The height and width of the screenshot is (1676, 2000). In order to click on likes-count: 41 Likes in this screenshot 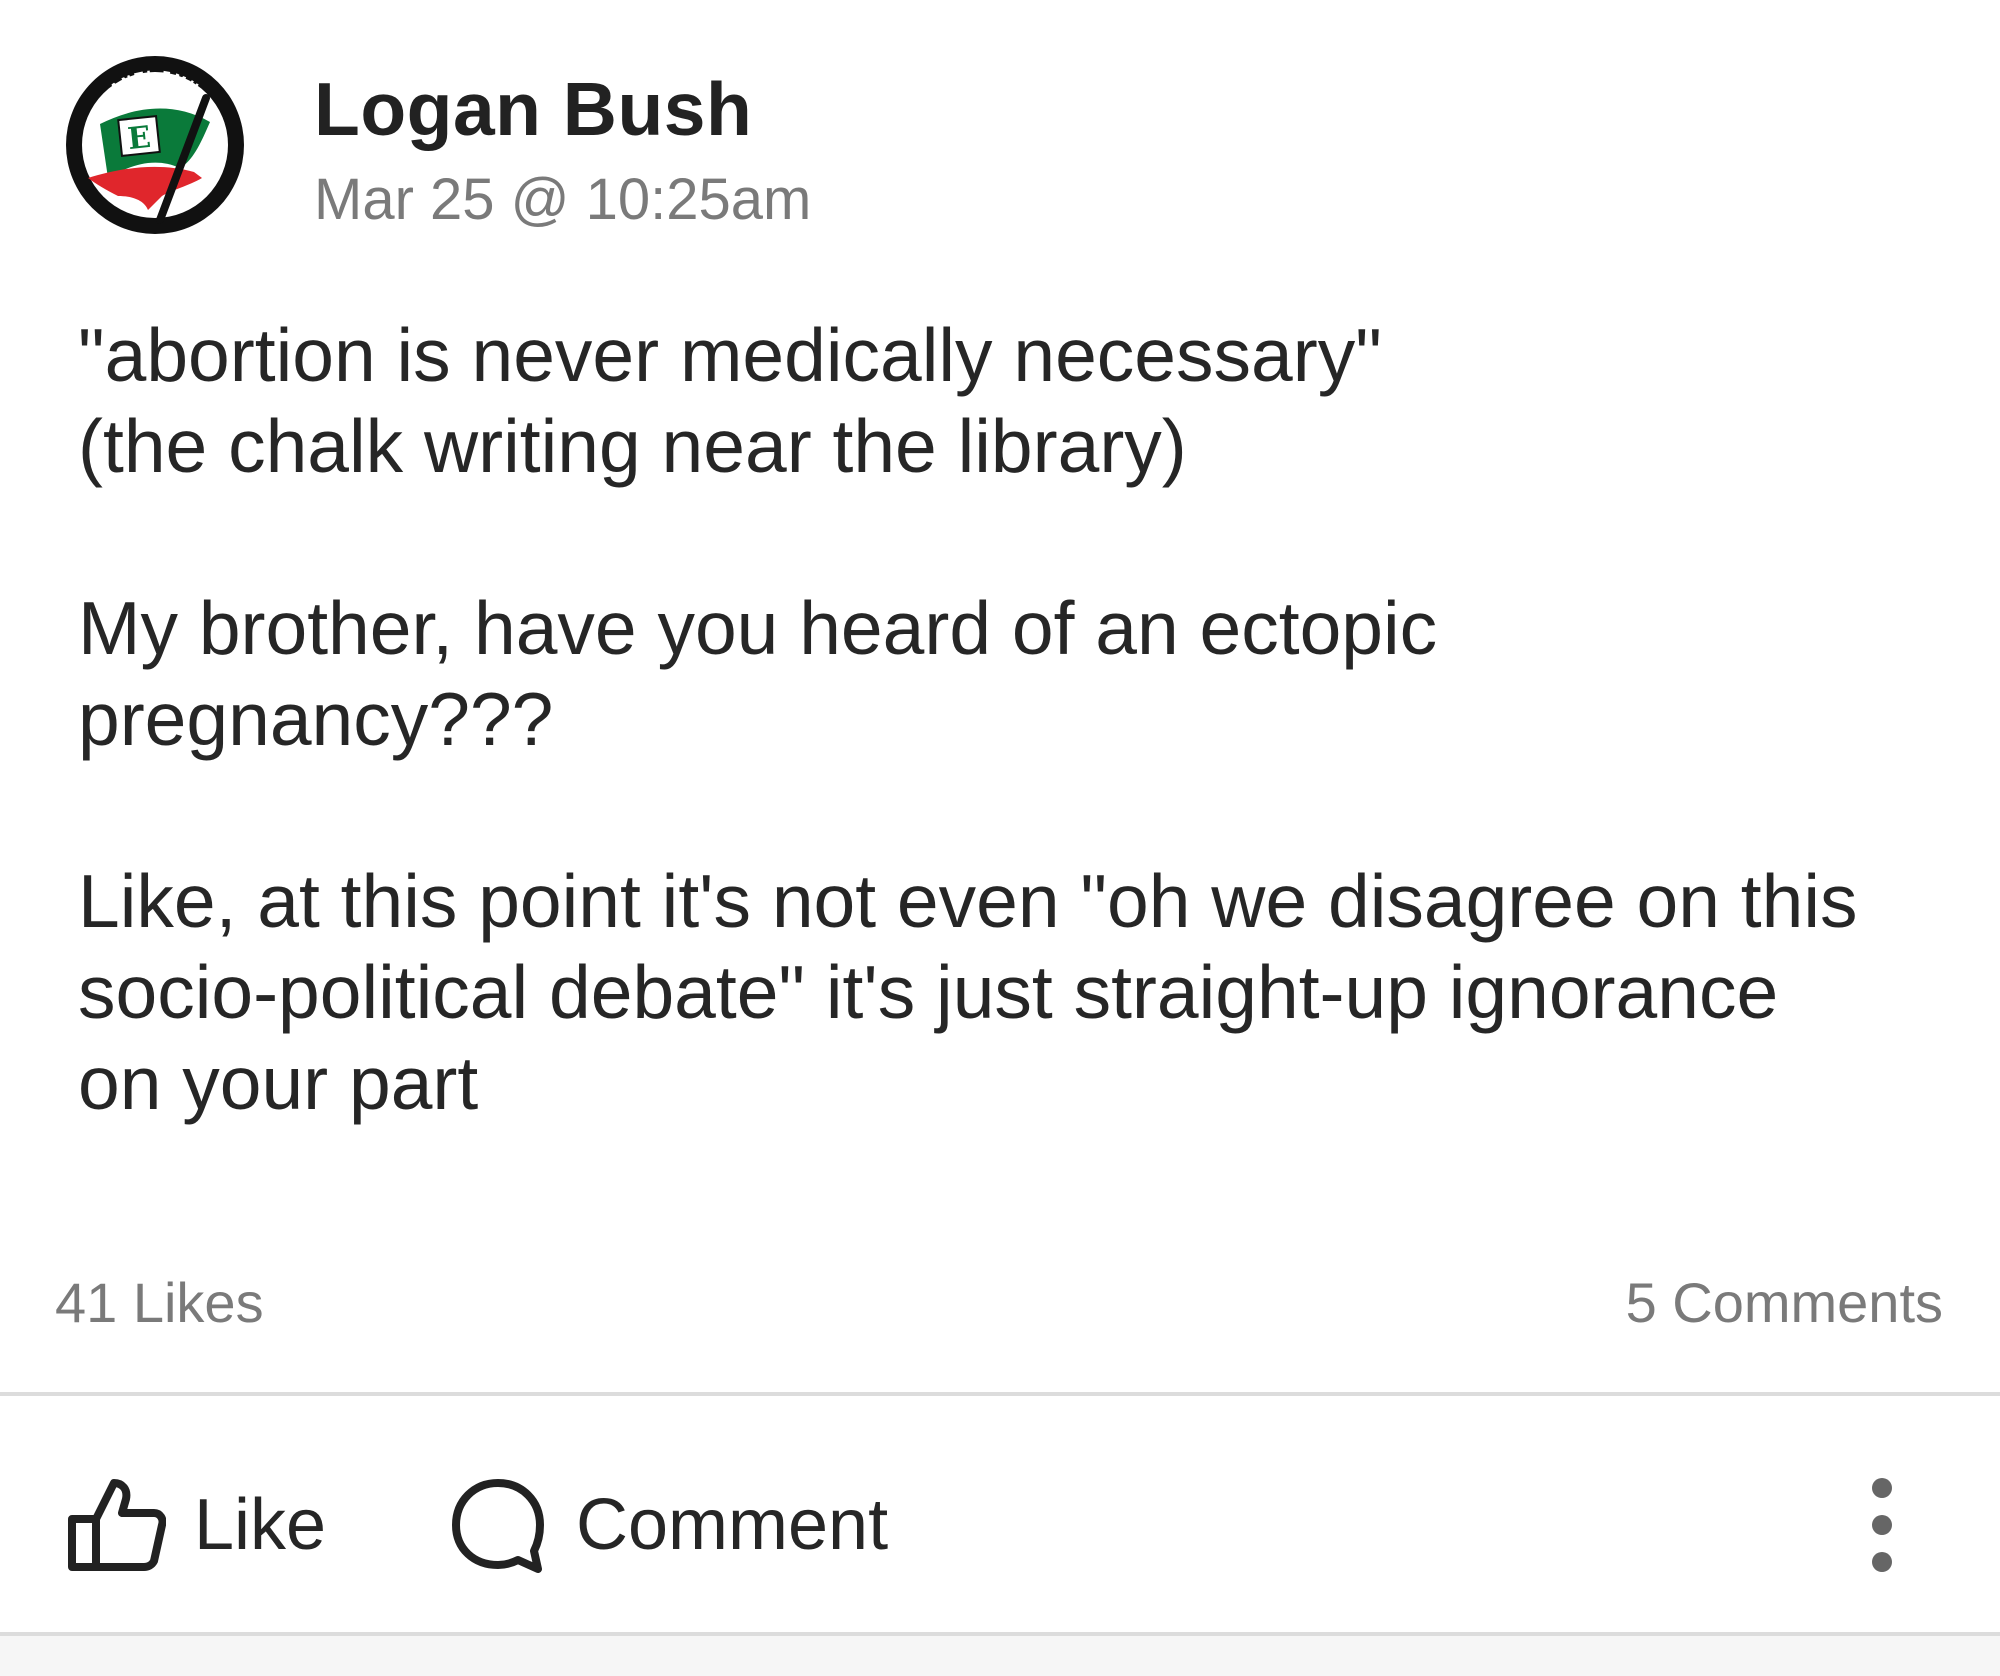, I will do `click(159, 1302)`.